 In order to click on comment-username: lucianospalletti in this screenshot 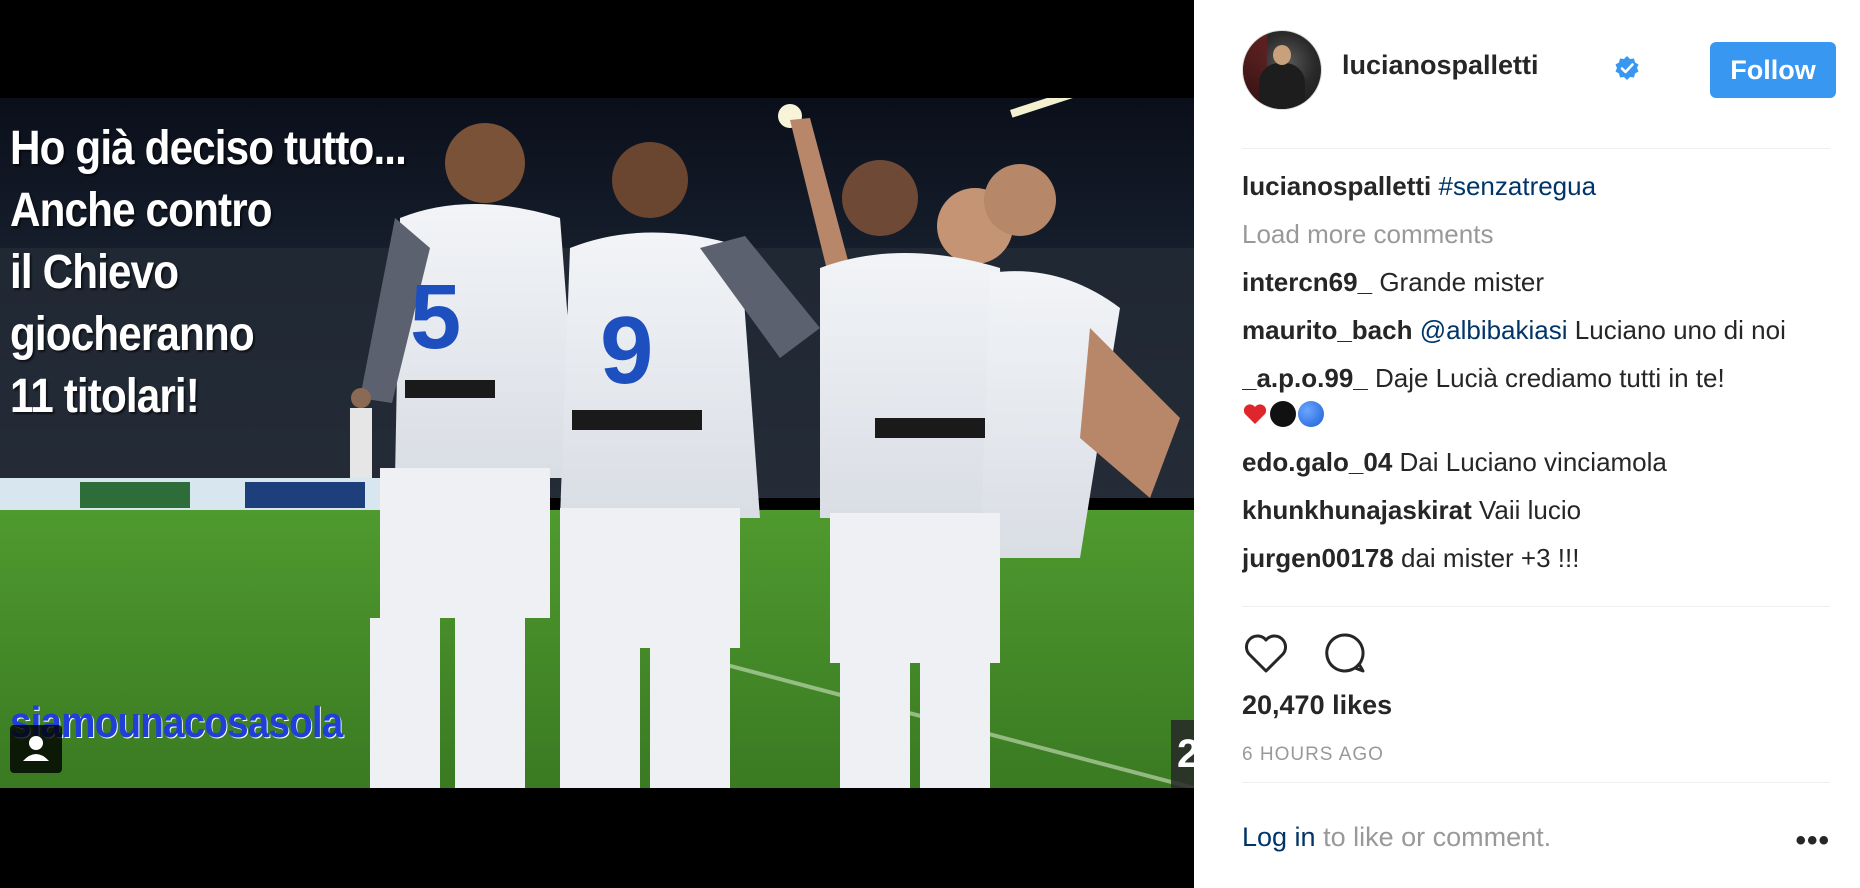, I will do `click(1336, 186)`.